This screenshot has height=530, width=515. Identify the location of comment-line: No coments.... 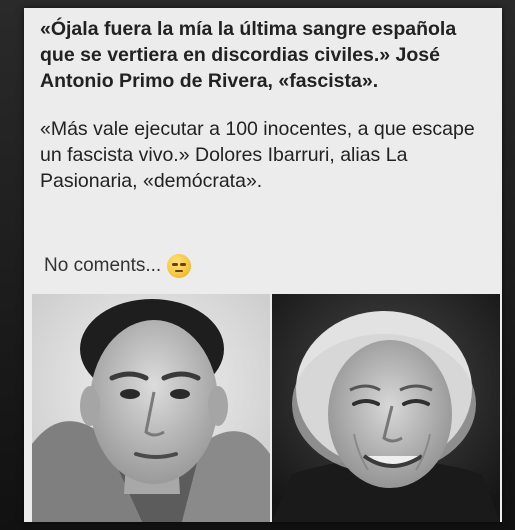
(118, 266).